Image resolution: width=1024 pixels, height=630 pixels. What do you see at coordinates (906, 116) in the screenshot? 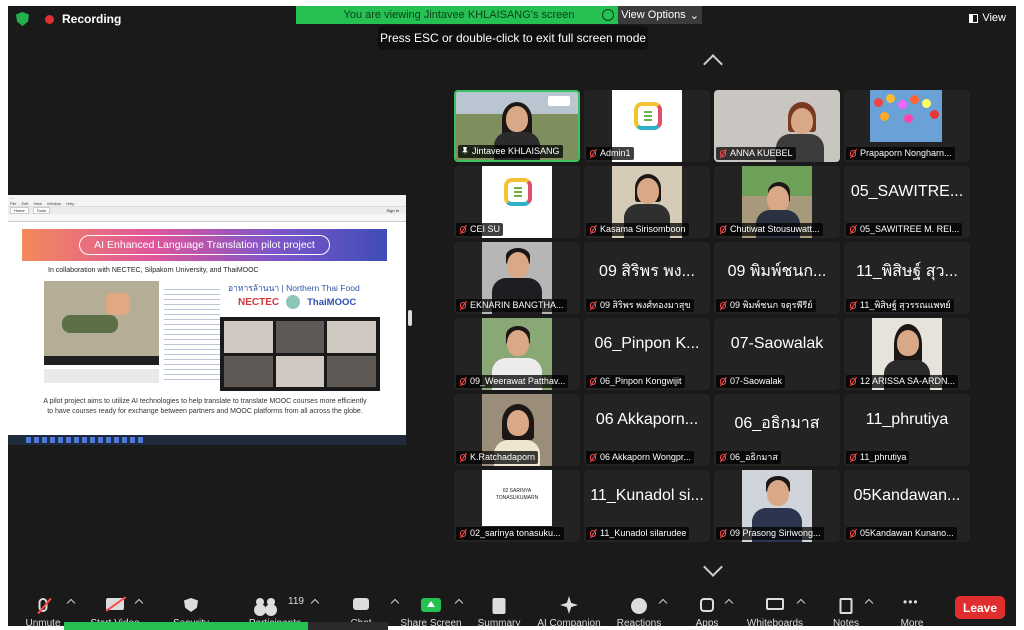
I see `lanterns-background` at bounding box center [906, 116].